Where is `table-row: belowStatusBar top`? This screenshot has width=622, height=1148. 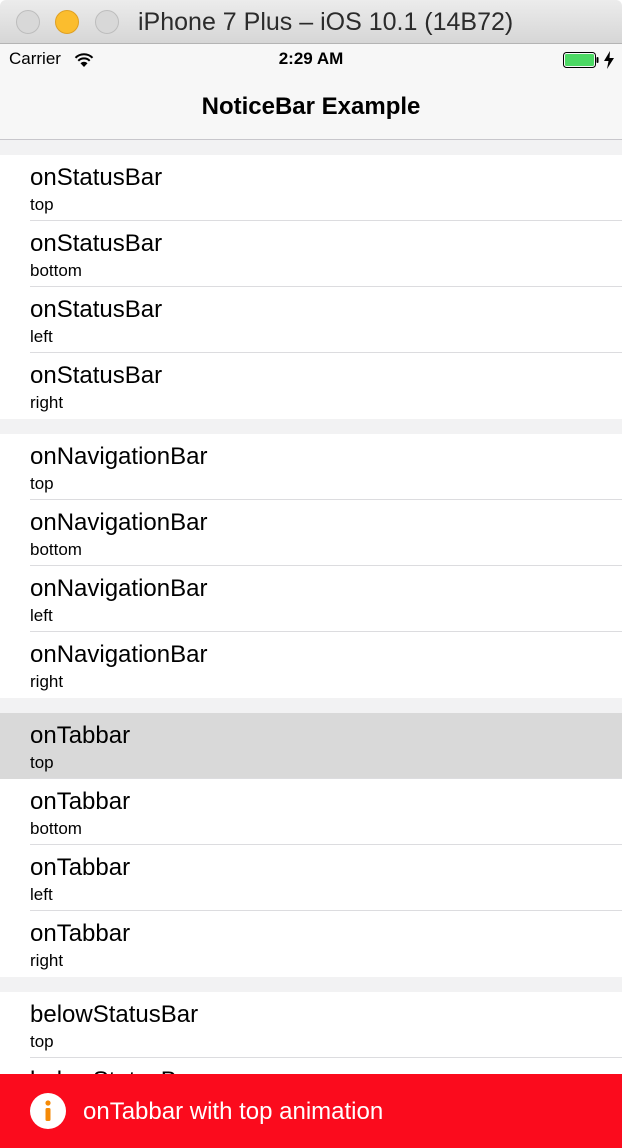 table-row: belowStatusBar top is located at coordinates (311, 1025).